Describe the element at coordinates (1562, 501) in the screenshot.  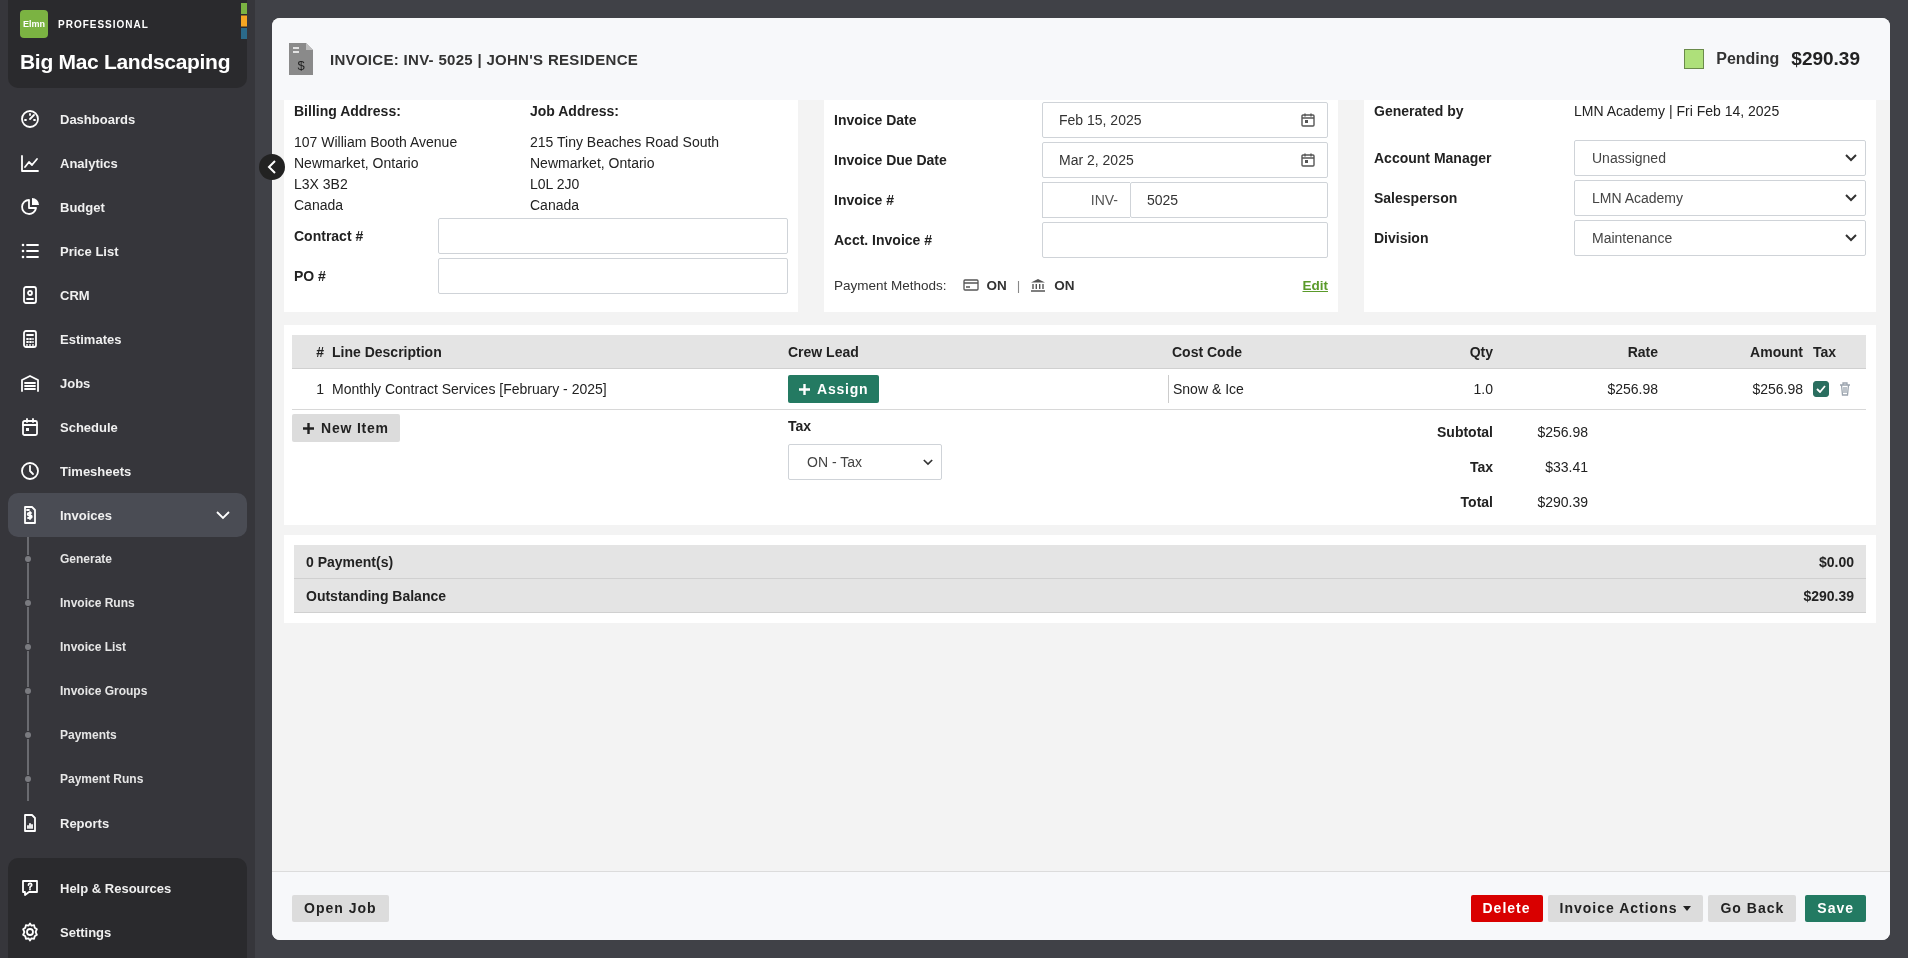
I see `total-value: $290.39` at that location.